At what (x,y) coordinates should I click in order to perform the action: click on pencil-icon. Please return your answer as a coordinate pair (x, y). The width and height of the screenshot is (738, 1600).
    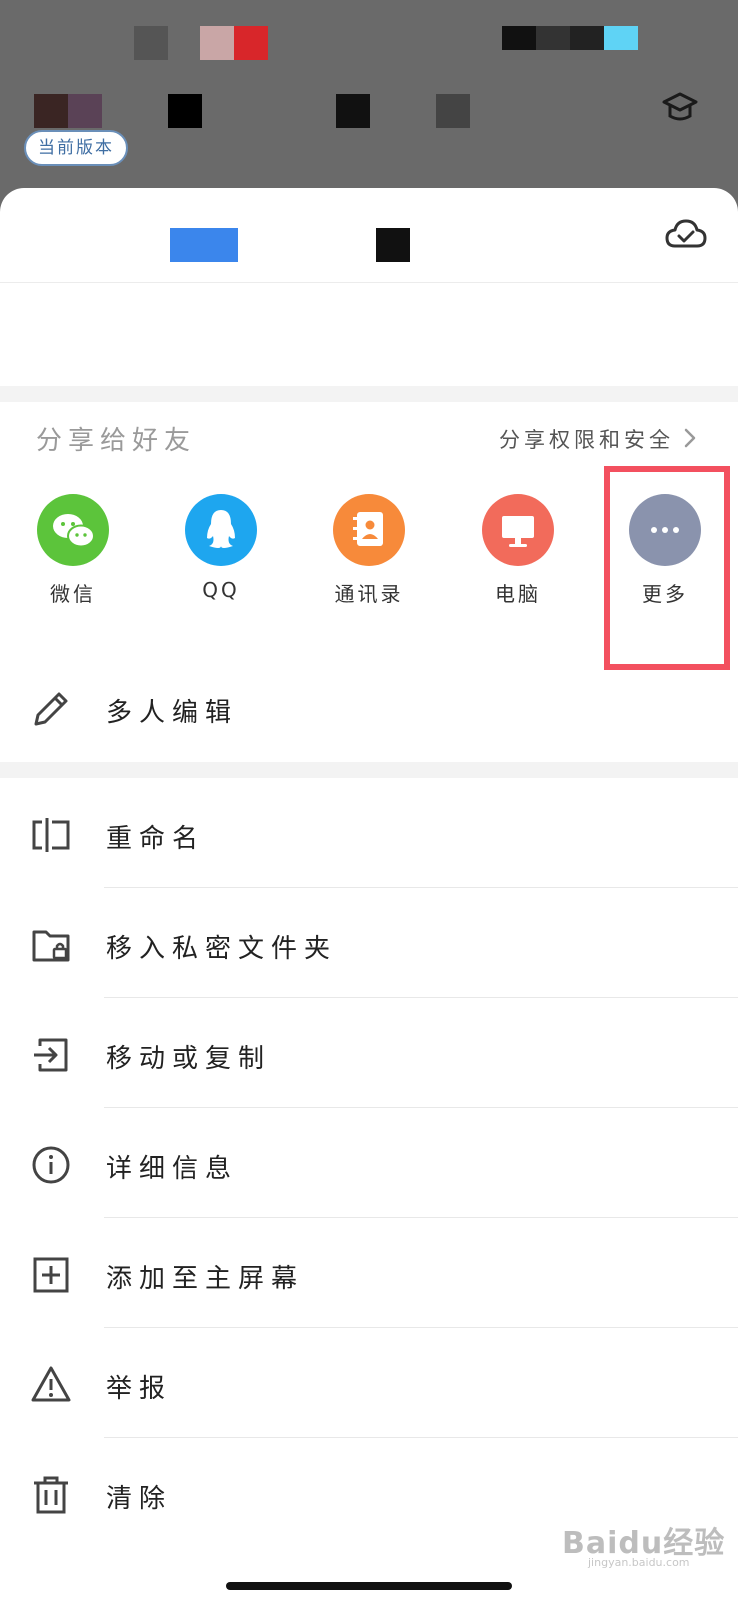
    Looking at the image, I should click on (51, 709).